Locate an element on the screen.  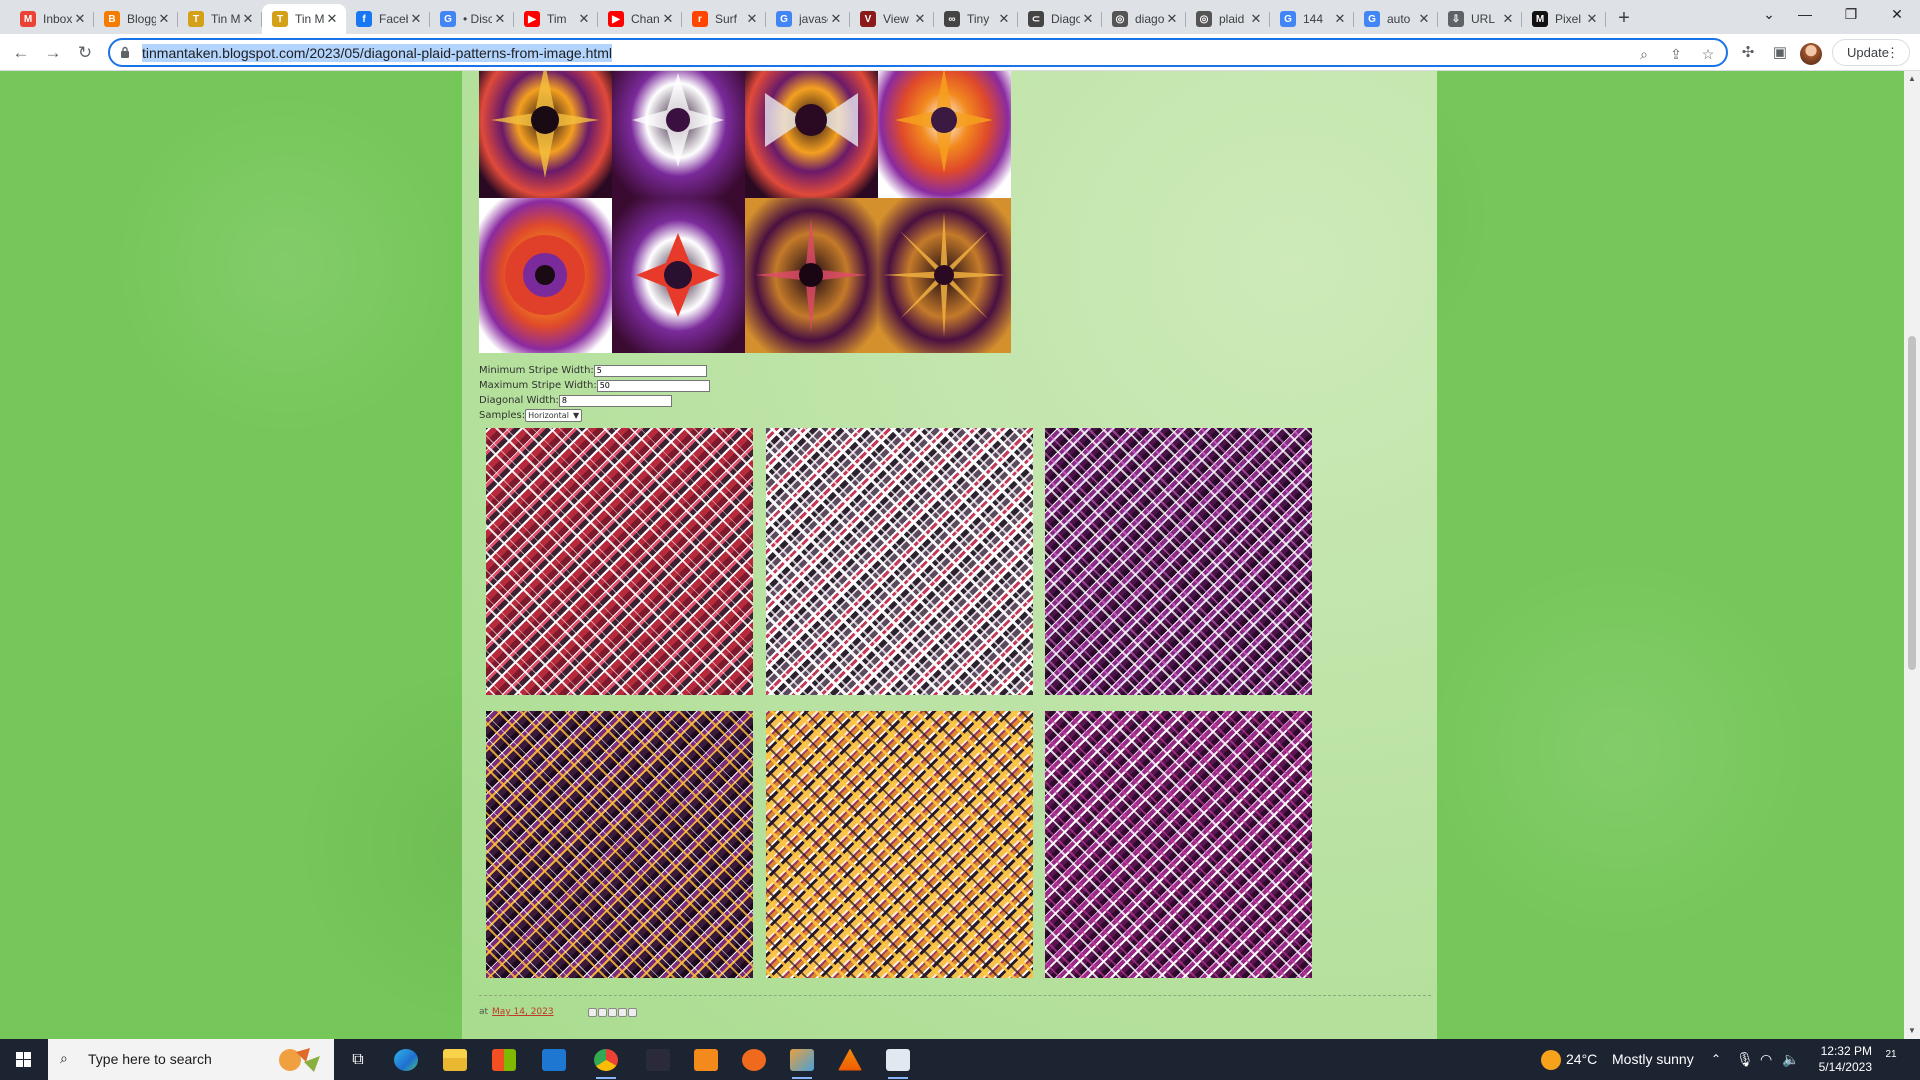
blog-this-icon is located at coordinates (602, 1012).